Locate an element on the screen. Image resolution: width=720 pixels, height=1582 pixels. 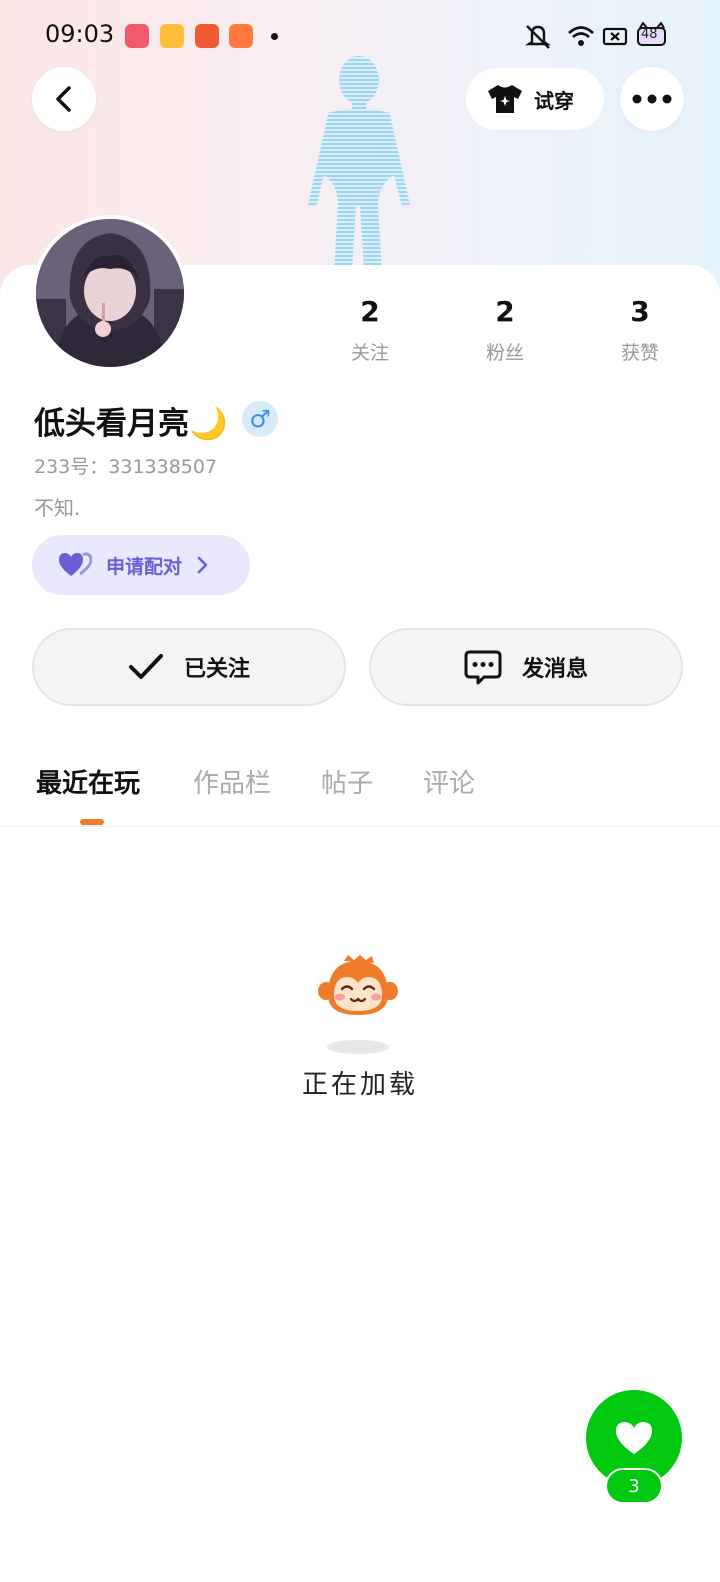
profile-bio: 不知. is located at coordinates (57, 508).